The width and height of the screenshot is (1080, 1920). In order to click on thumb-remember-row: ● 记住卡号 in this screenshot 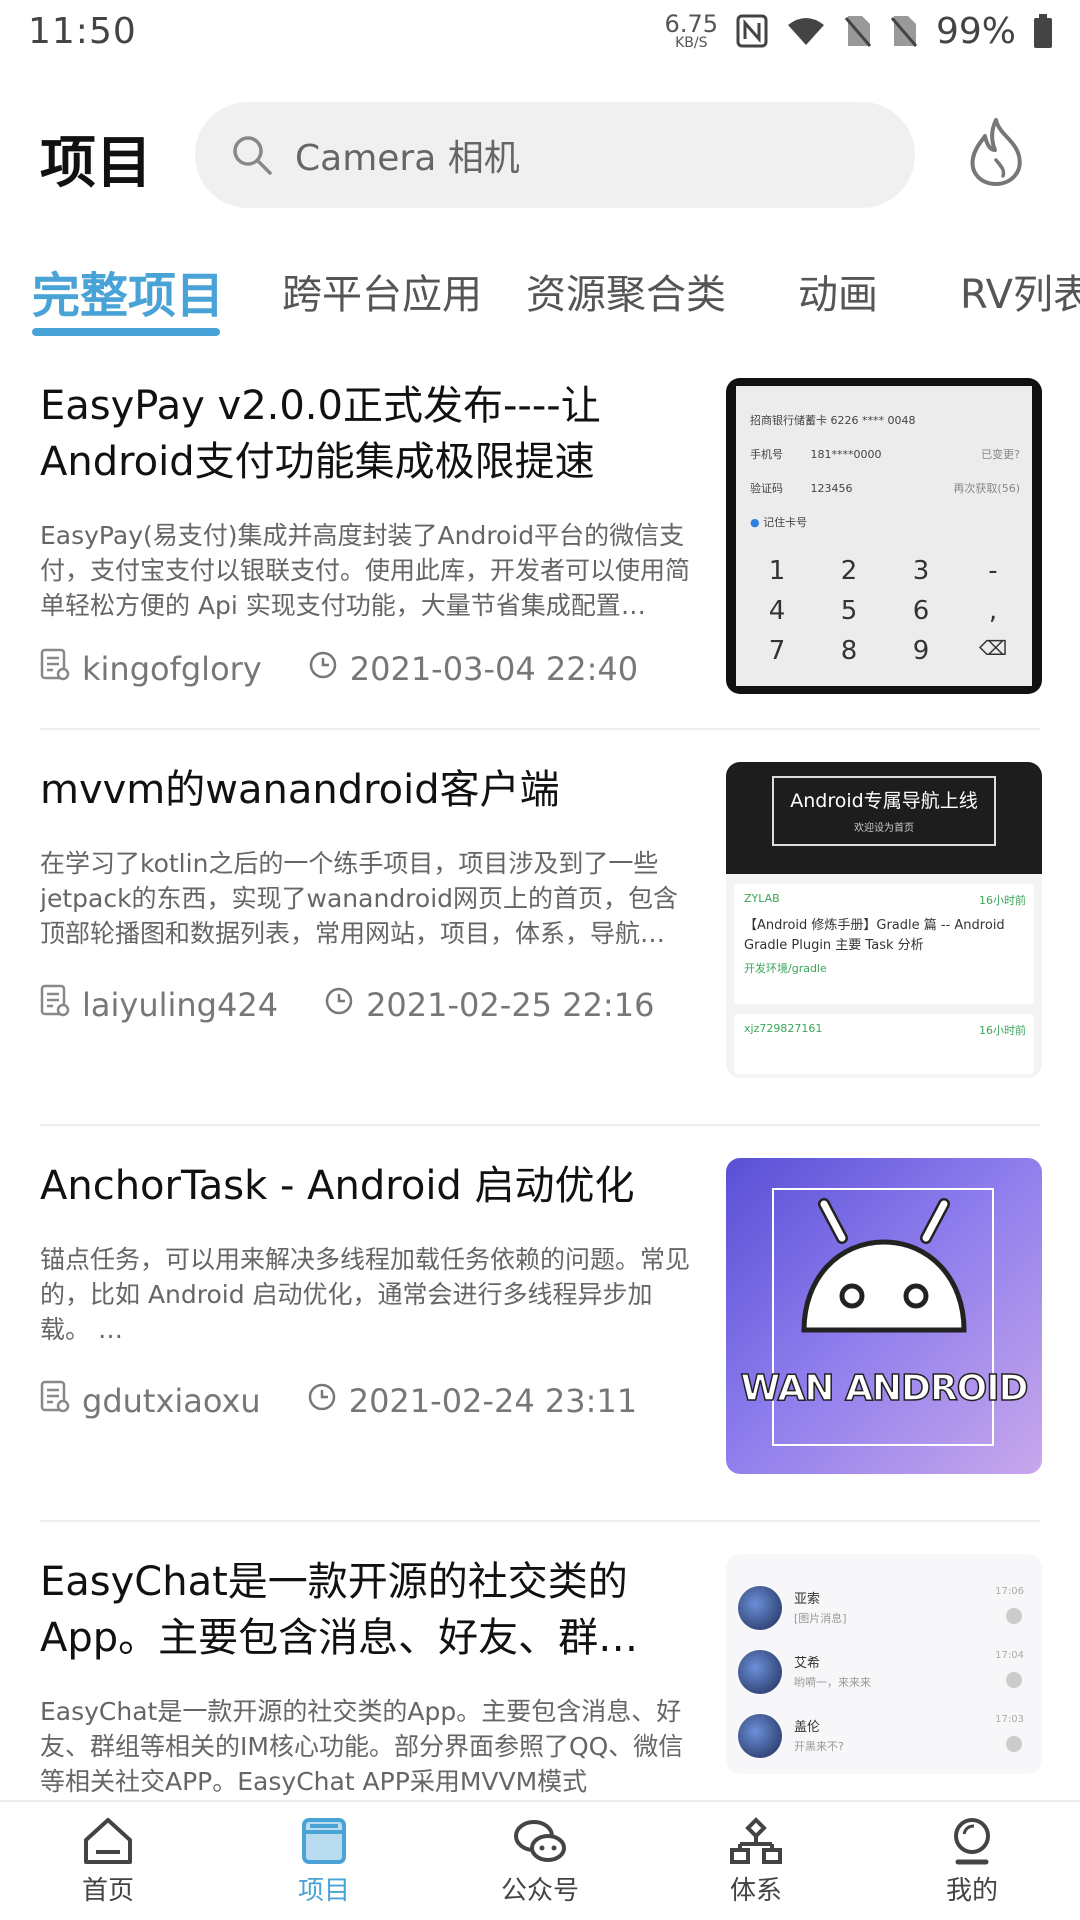, I will do `click(779, 522)`.